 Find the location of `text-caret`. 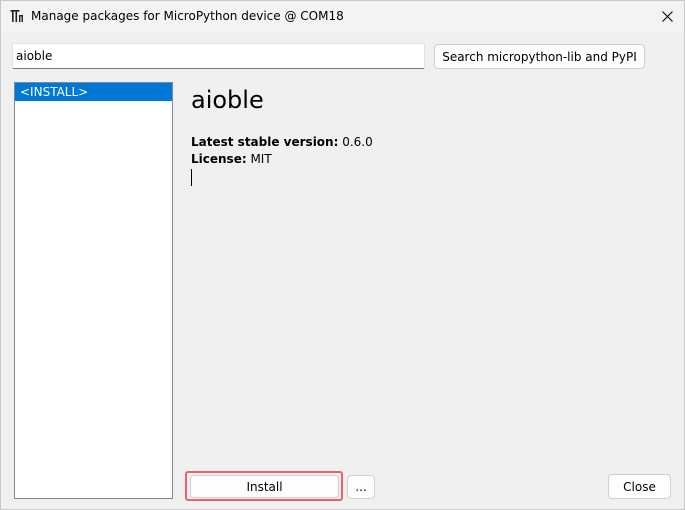

text-caret is located at coordinates (191, 177).